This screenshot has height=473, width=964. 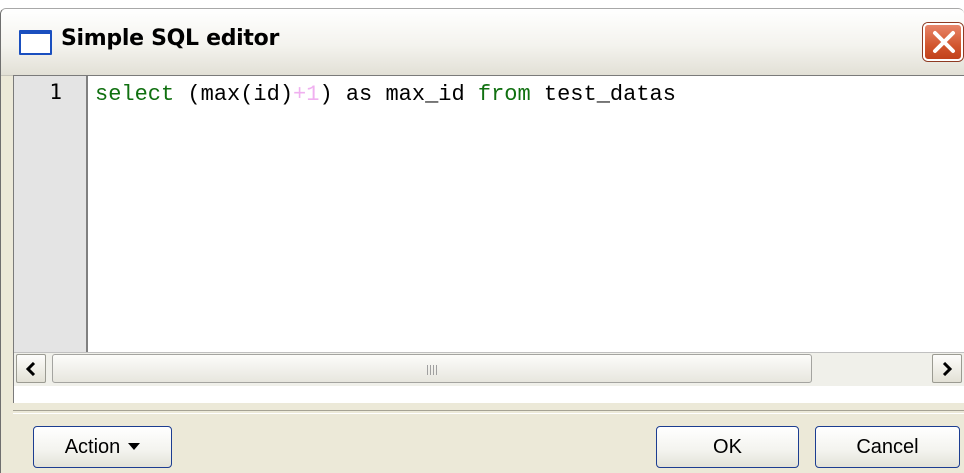 I want to click on cancel-button-label: Cancel, so click(x=887, y=446).